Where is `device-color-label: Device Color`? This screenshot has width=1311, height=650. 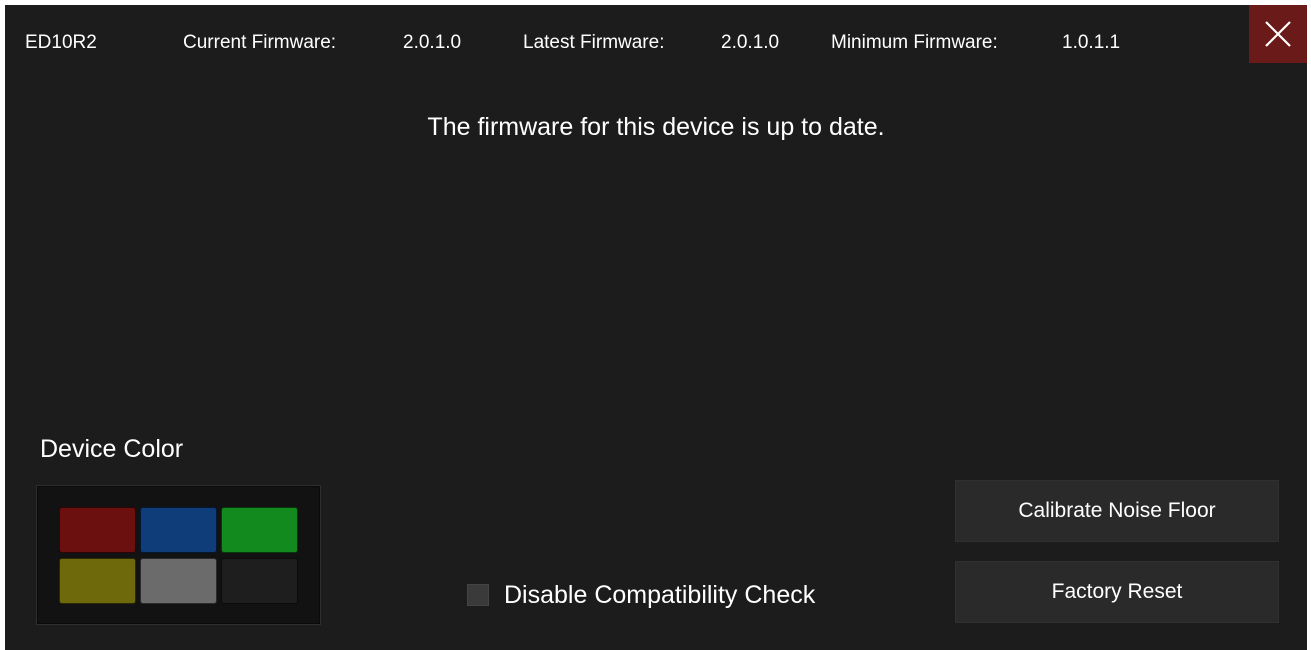
device-color-label: Device Color is located at coordinates (112, 449).